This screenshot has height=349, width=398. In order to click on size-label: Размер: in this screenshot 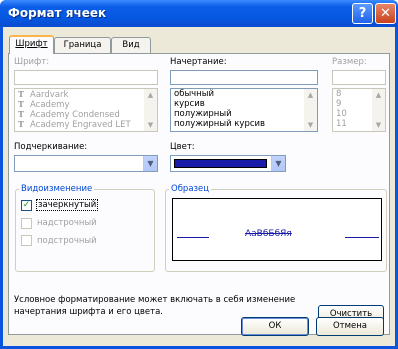, I will do `click(349, 62)`.